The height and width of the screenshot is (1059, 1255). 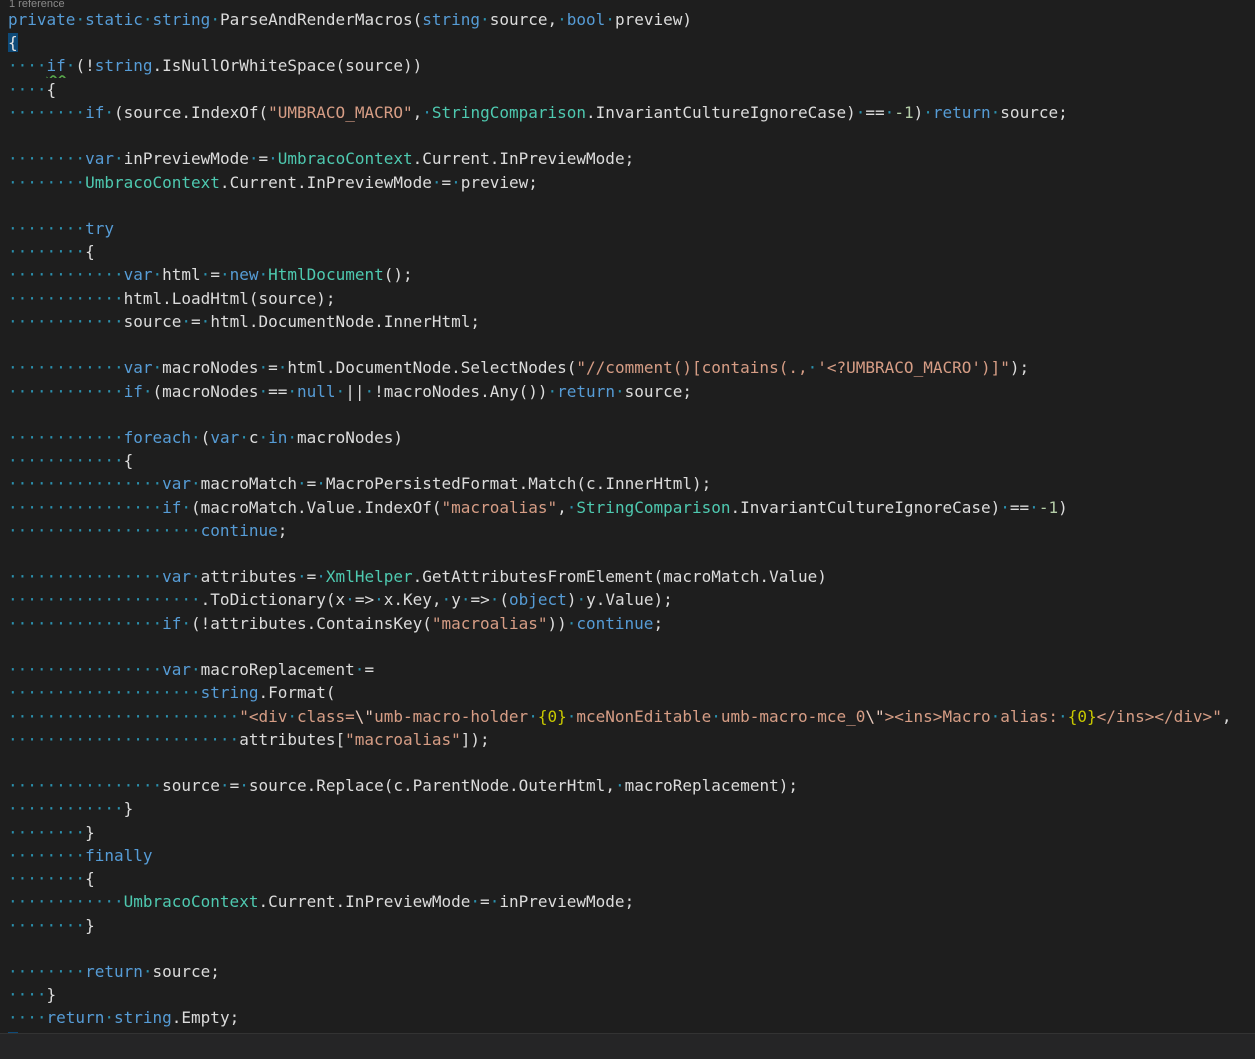 I want to click on whitespace-dots: ····················, so click(x=104, y=693).